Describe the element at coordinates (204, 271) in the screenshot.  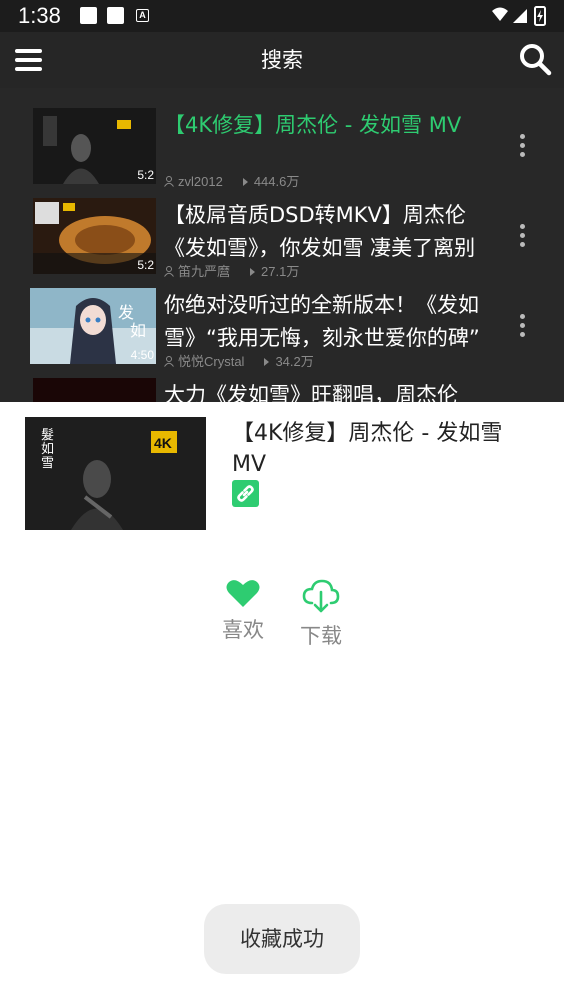
I see `video-author: 笛九严麿` at that location.